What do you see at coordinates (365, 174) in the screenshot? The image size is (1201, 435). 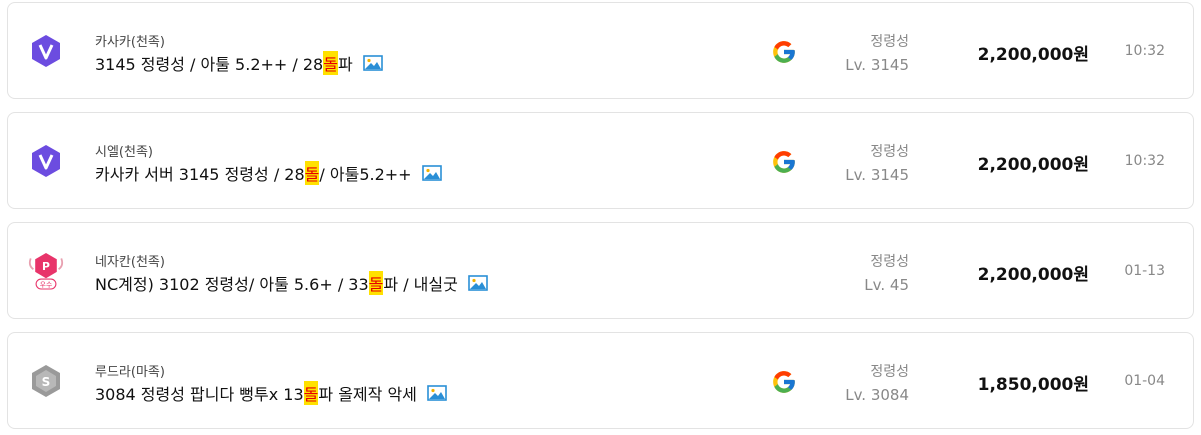 I see `title-text-rest: / 아툴5.2++` at bounding box center [365, 174].